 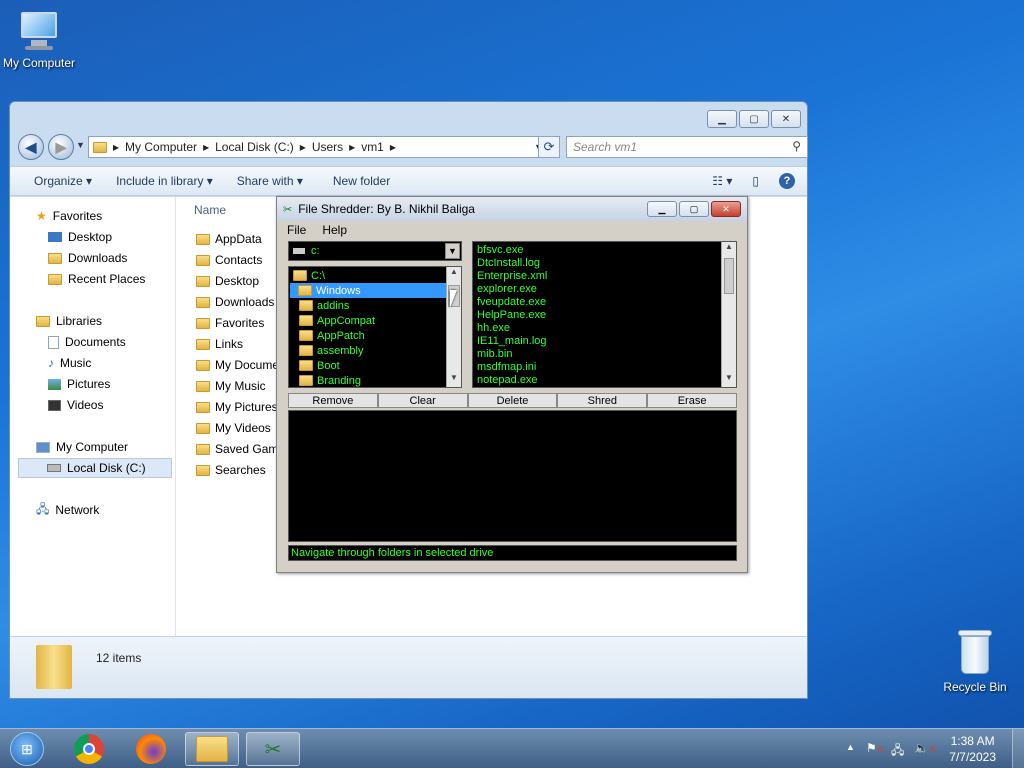 I want to click on breadcrumb-local-disk: Local Disk (C:), so click(x=254, y=147).